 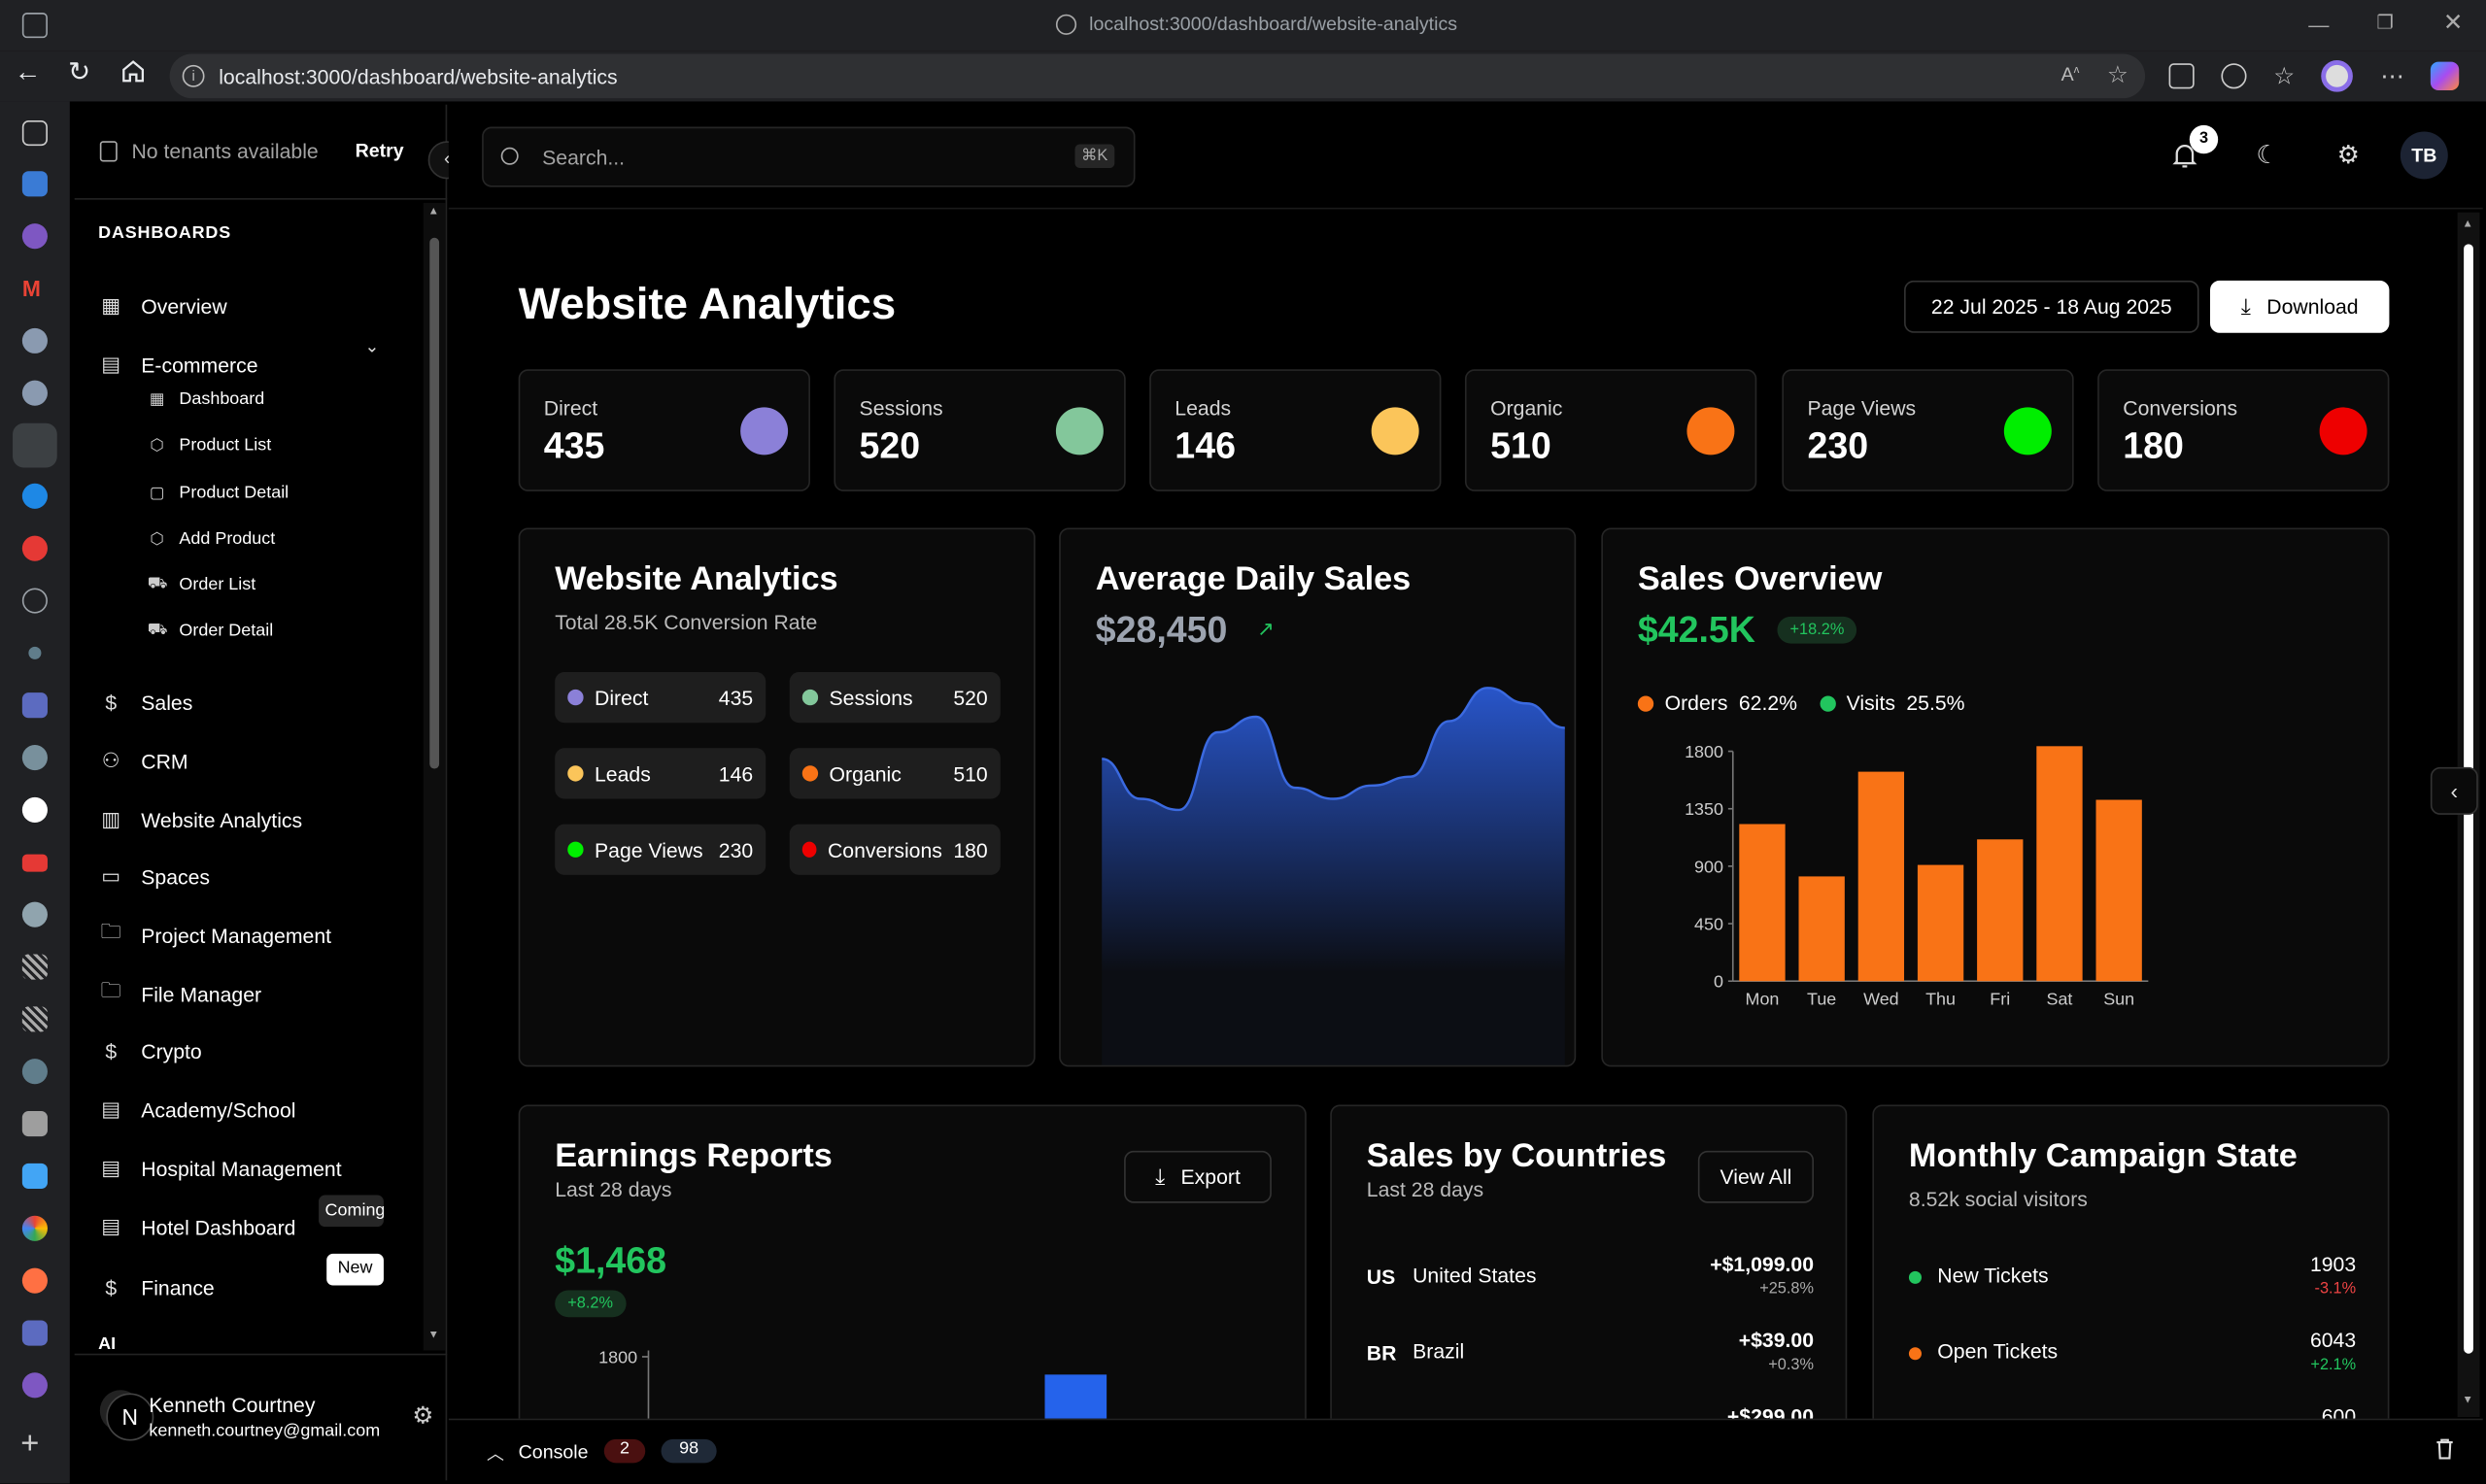 What do you see at coordinates (574, 445) in the screenshot?
I see `stat-value: 435` at bounding box center [574, 445].